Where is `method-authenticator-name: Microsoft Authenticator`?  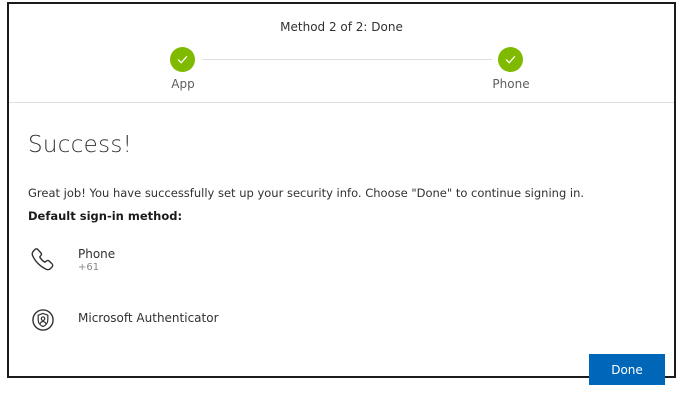
method-authenticator-name: Microsoft Authenticator is located at coordinates (148, 318).